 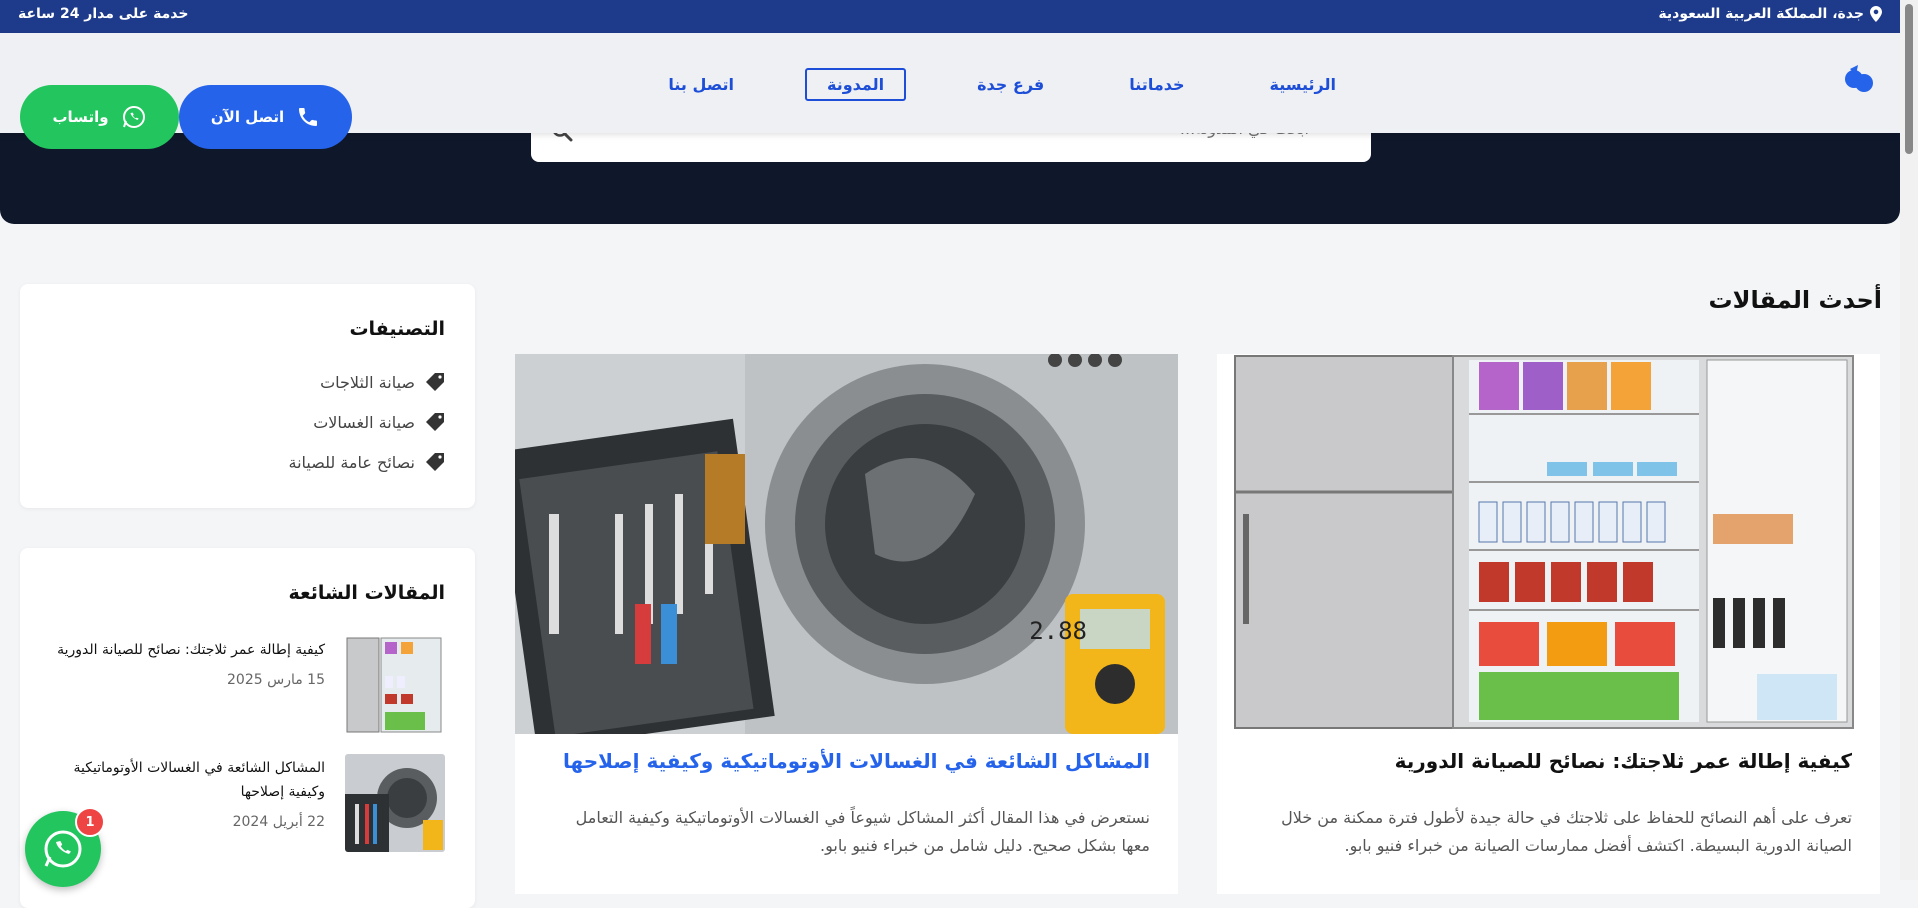 What do you see at coordinates (1859, 81) in the screenshot?
I see `brand-logo-icon` at bounding box center [1859, 81].